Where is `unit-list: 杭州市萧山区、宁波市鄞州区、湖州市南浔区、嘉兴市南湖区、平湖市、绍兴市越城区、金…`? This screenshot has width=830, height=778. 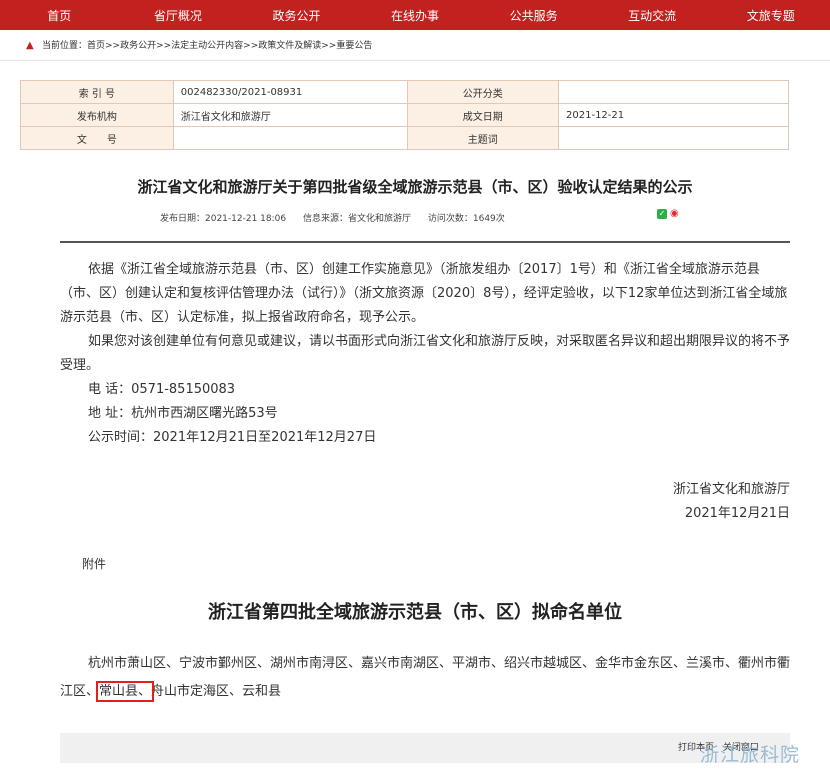 unit-list: 杭州市萧山区、宁波市鄞州区、湖州市南浔区、嘉兴市南湖区、平湖市、绍兴市越城区、金… is located at coordinates (425, 678).